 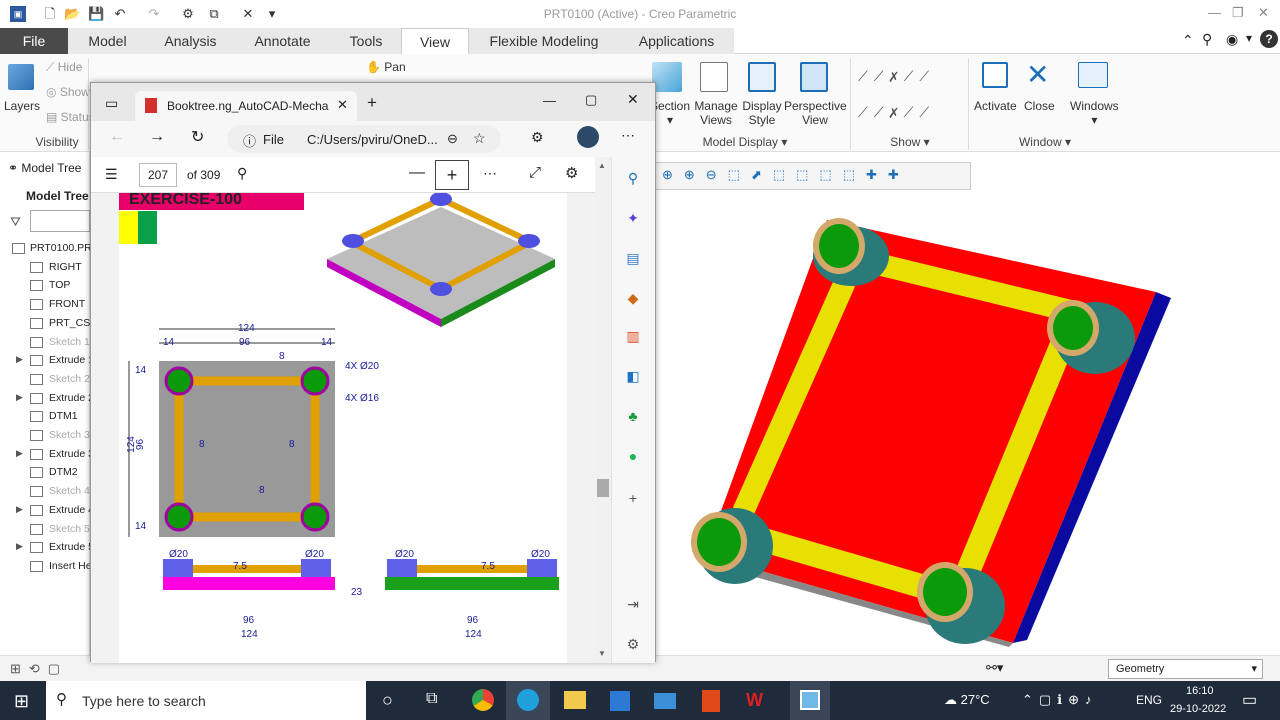 What do you see at coordinates (1214, 12) in the screenshot?
I see `minimize-icon: —` at bounding box center [1214, 12].